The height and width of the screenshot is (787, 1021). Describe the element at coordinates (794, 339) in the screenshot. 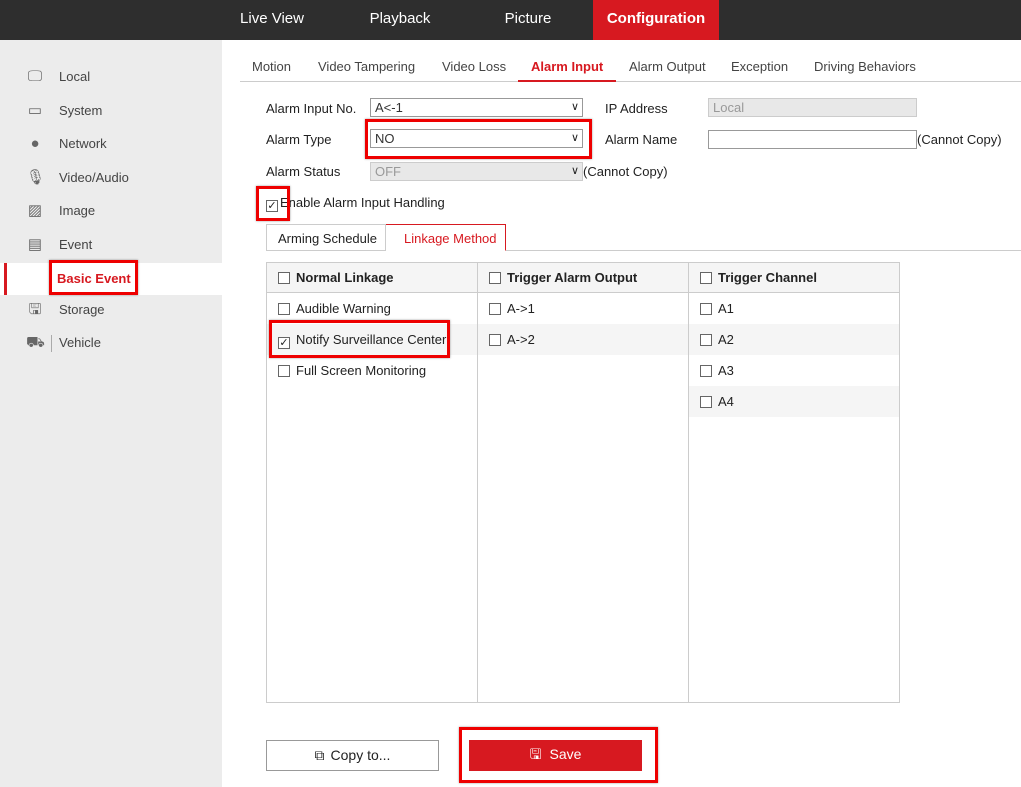

I see `linkage-option: A2` at that location.